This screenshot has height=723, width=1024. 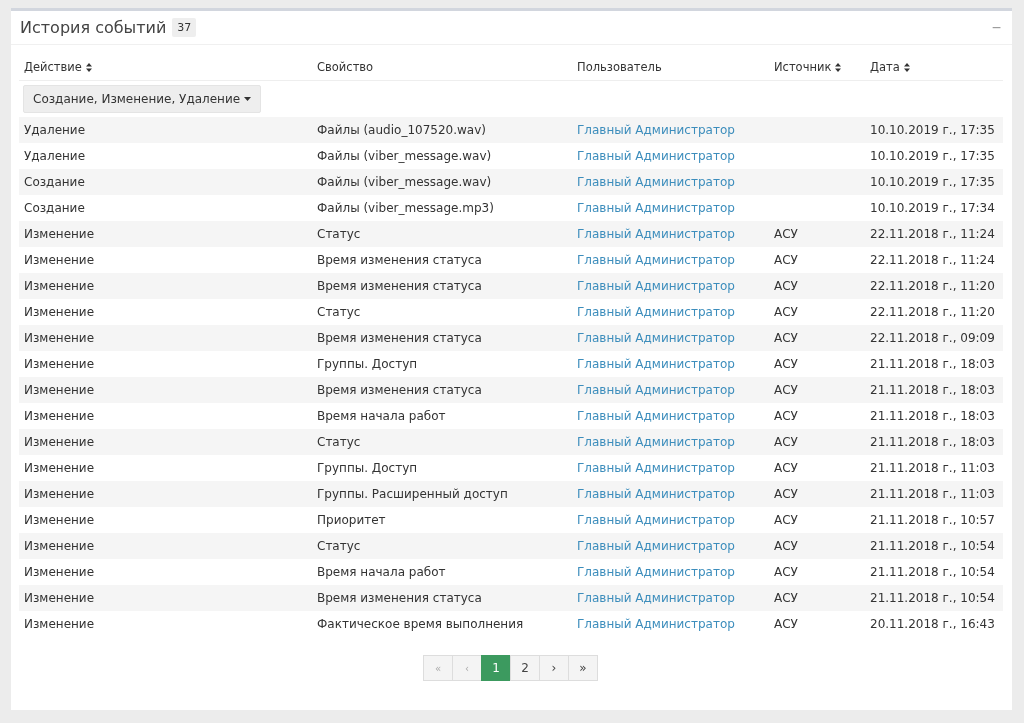 I want to click on date-cell: 21.11.2018 г., 10:57, so click(x=932, y=520).